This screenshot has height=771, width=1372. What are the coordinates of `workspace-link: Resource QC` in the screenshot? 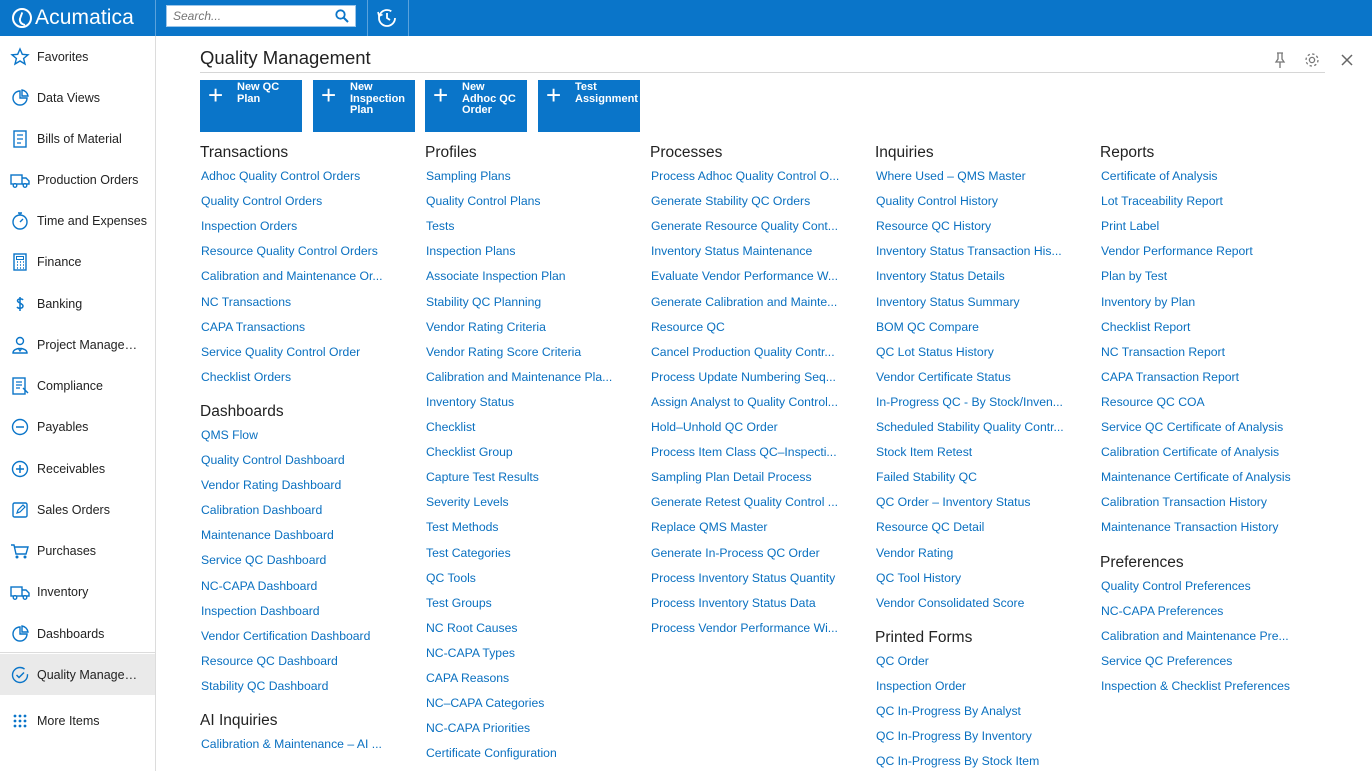 It's located at (688, 327).